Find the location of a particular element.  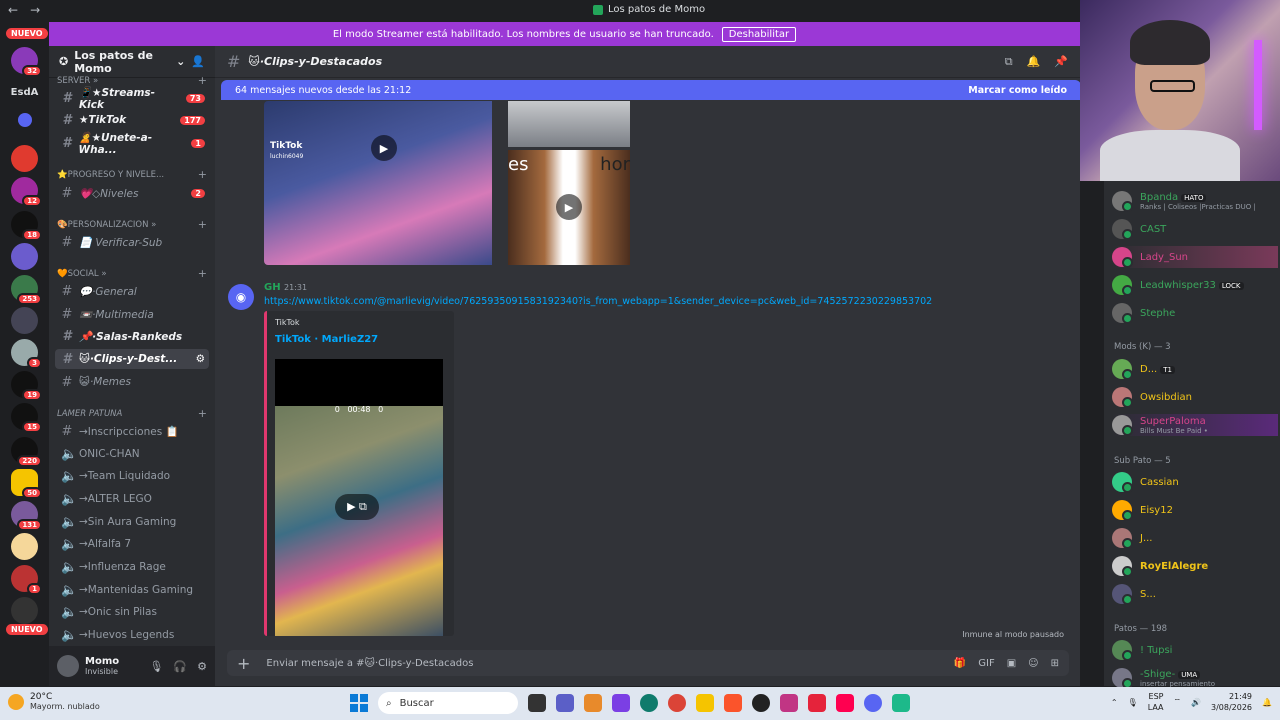

voice-alfalfa: 🔈 →Alfalfa 7 is located at coordinates (132, 544).